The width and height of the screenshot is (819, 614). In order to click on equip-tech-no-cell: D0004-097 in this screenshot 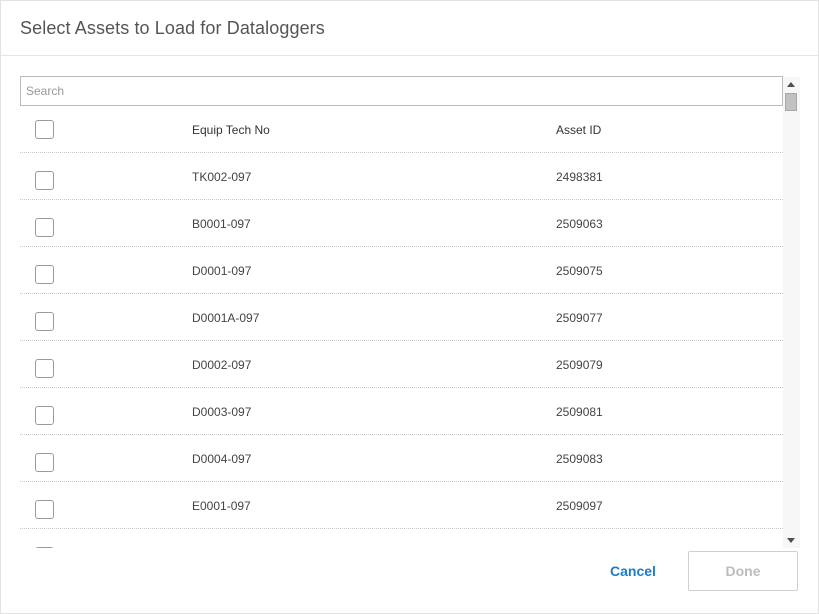, I will do `click(222, 458)`.